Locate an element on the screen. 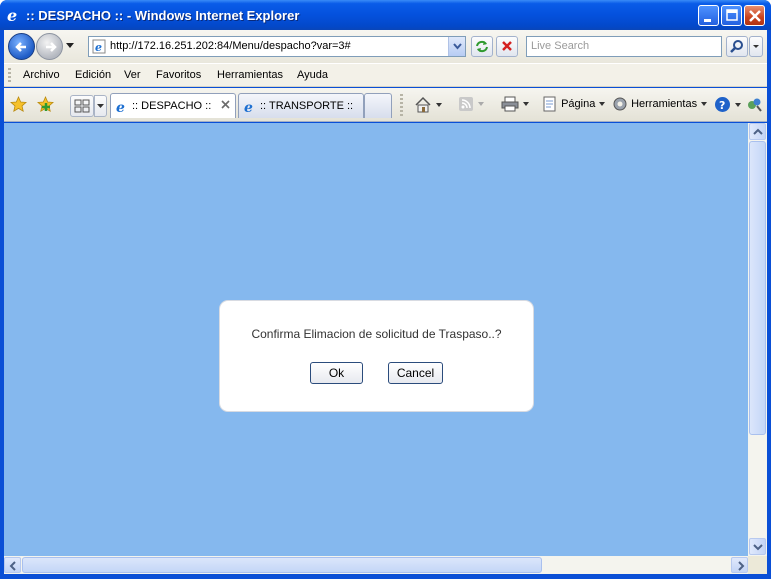 This screenshot has width=771, height=579. quick-tabs-icon is located at coordinates (82, 106).